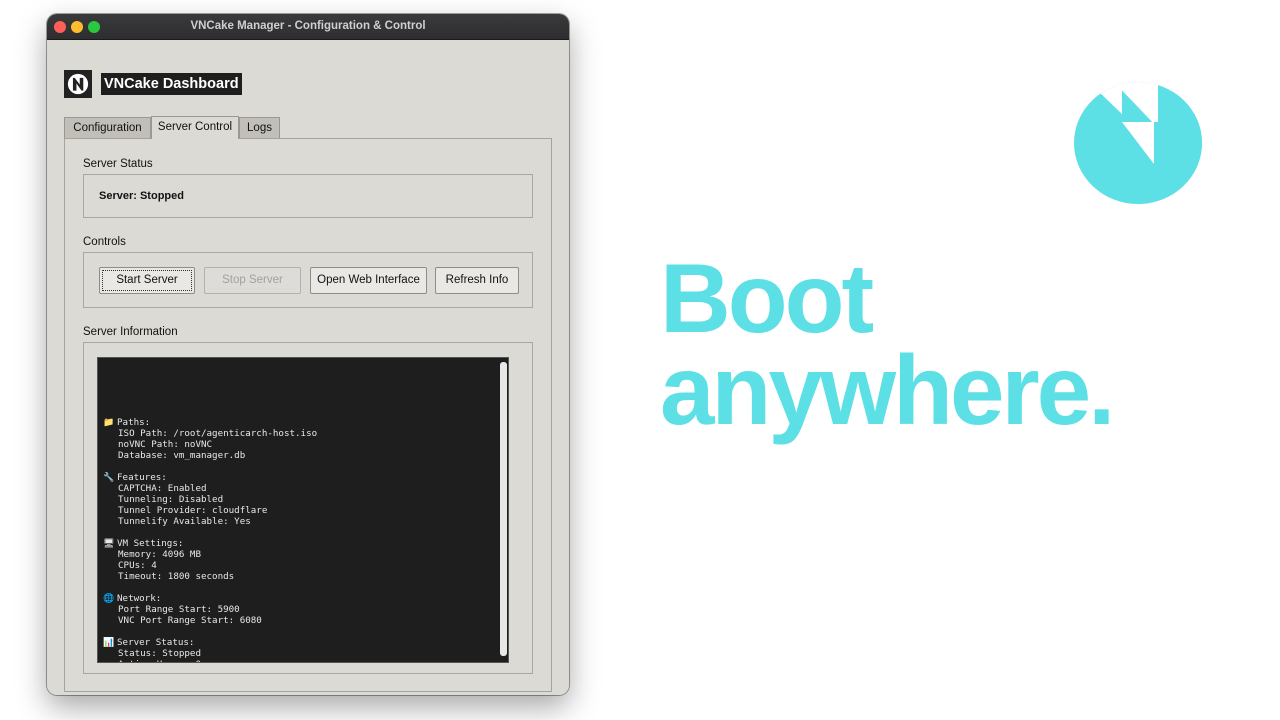 The image size is (1280, 720). I want to click on console-line: ISO Path: /root/agenticarch-host.iso, so click(218, 433).